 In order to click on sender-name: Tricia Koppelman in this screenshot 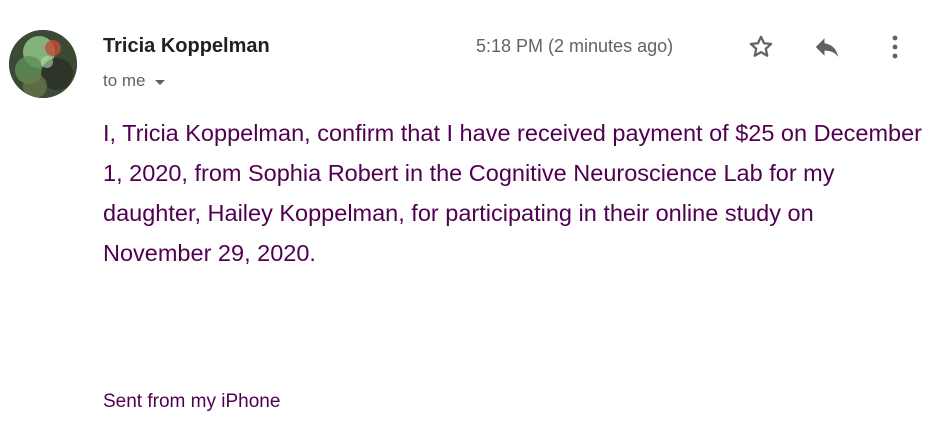, I will do `click(186, 46)`.